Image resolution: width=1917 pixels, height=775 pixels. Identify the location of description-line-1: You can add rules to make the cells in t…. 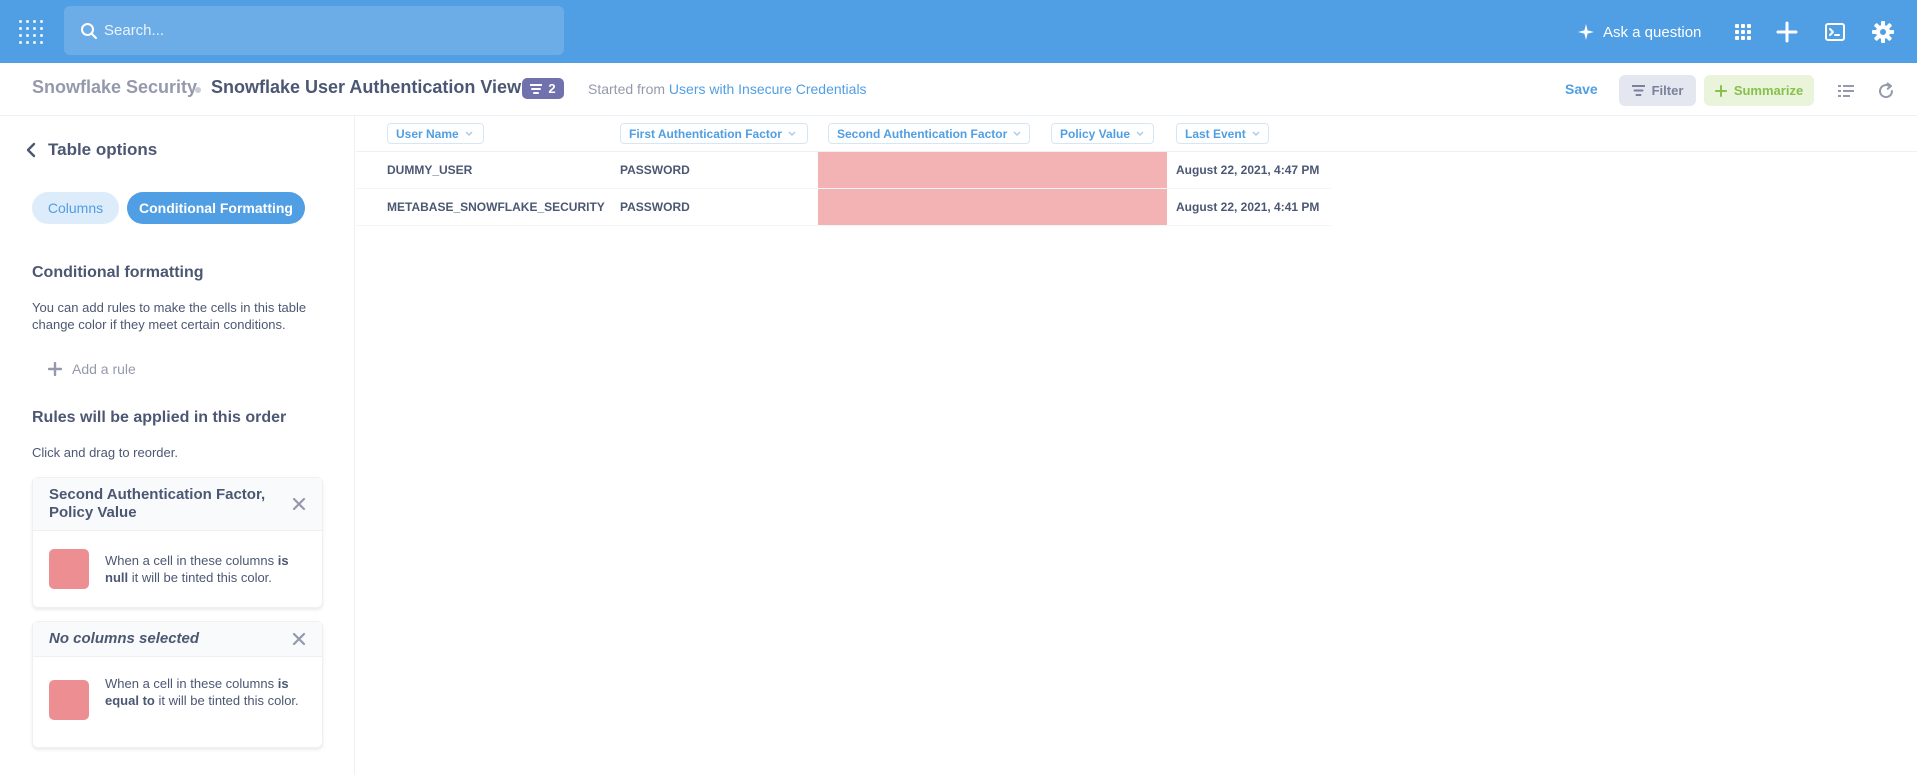
(169, 307).